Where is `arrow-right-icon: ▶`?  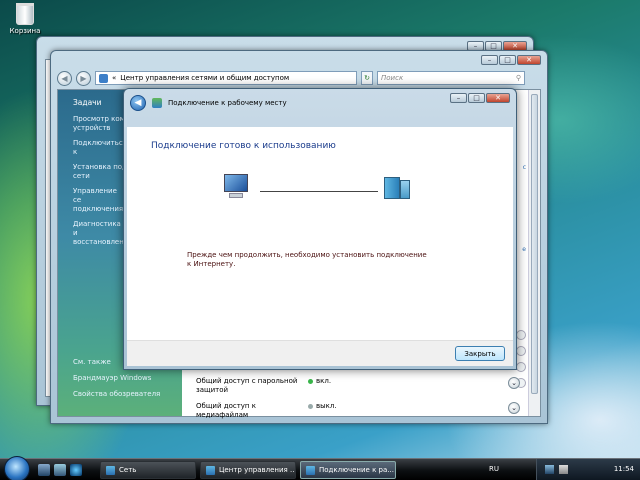
arrow-right-icon: ▶ is located at coordinates (83, 78).